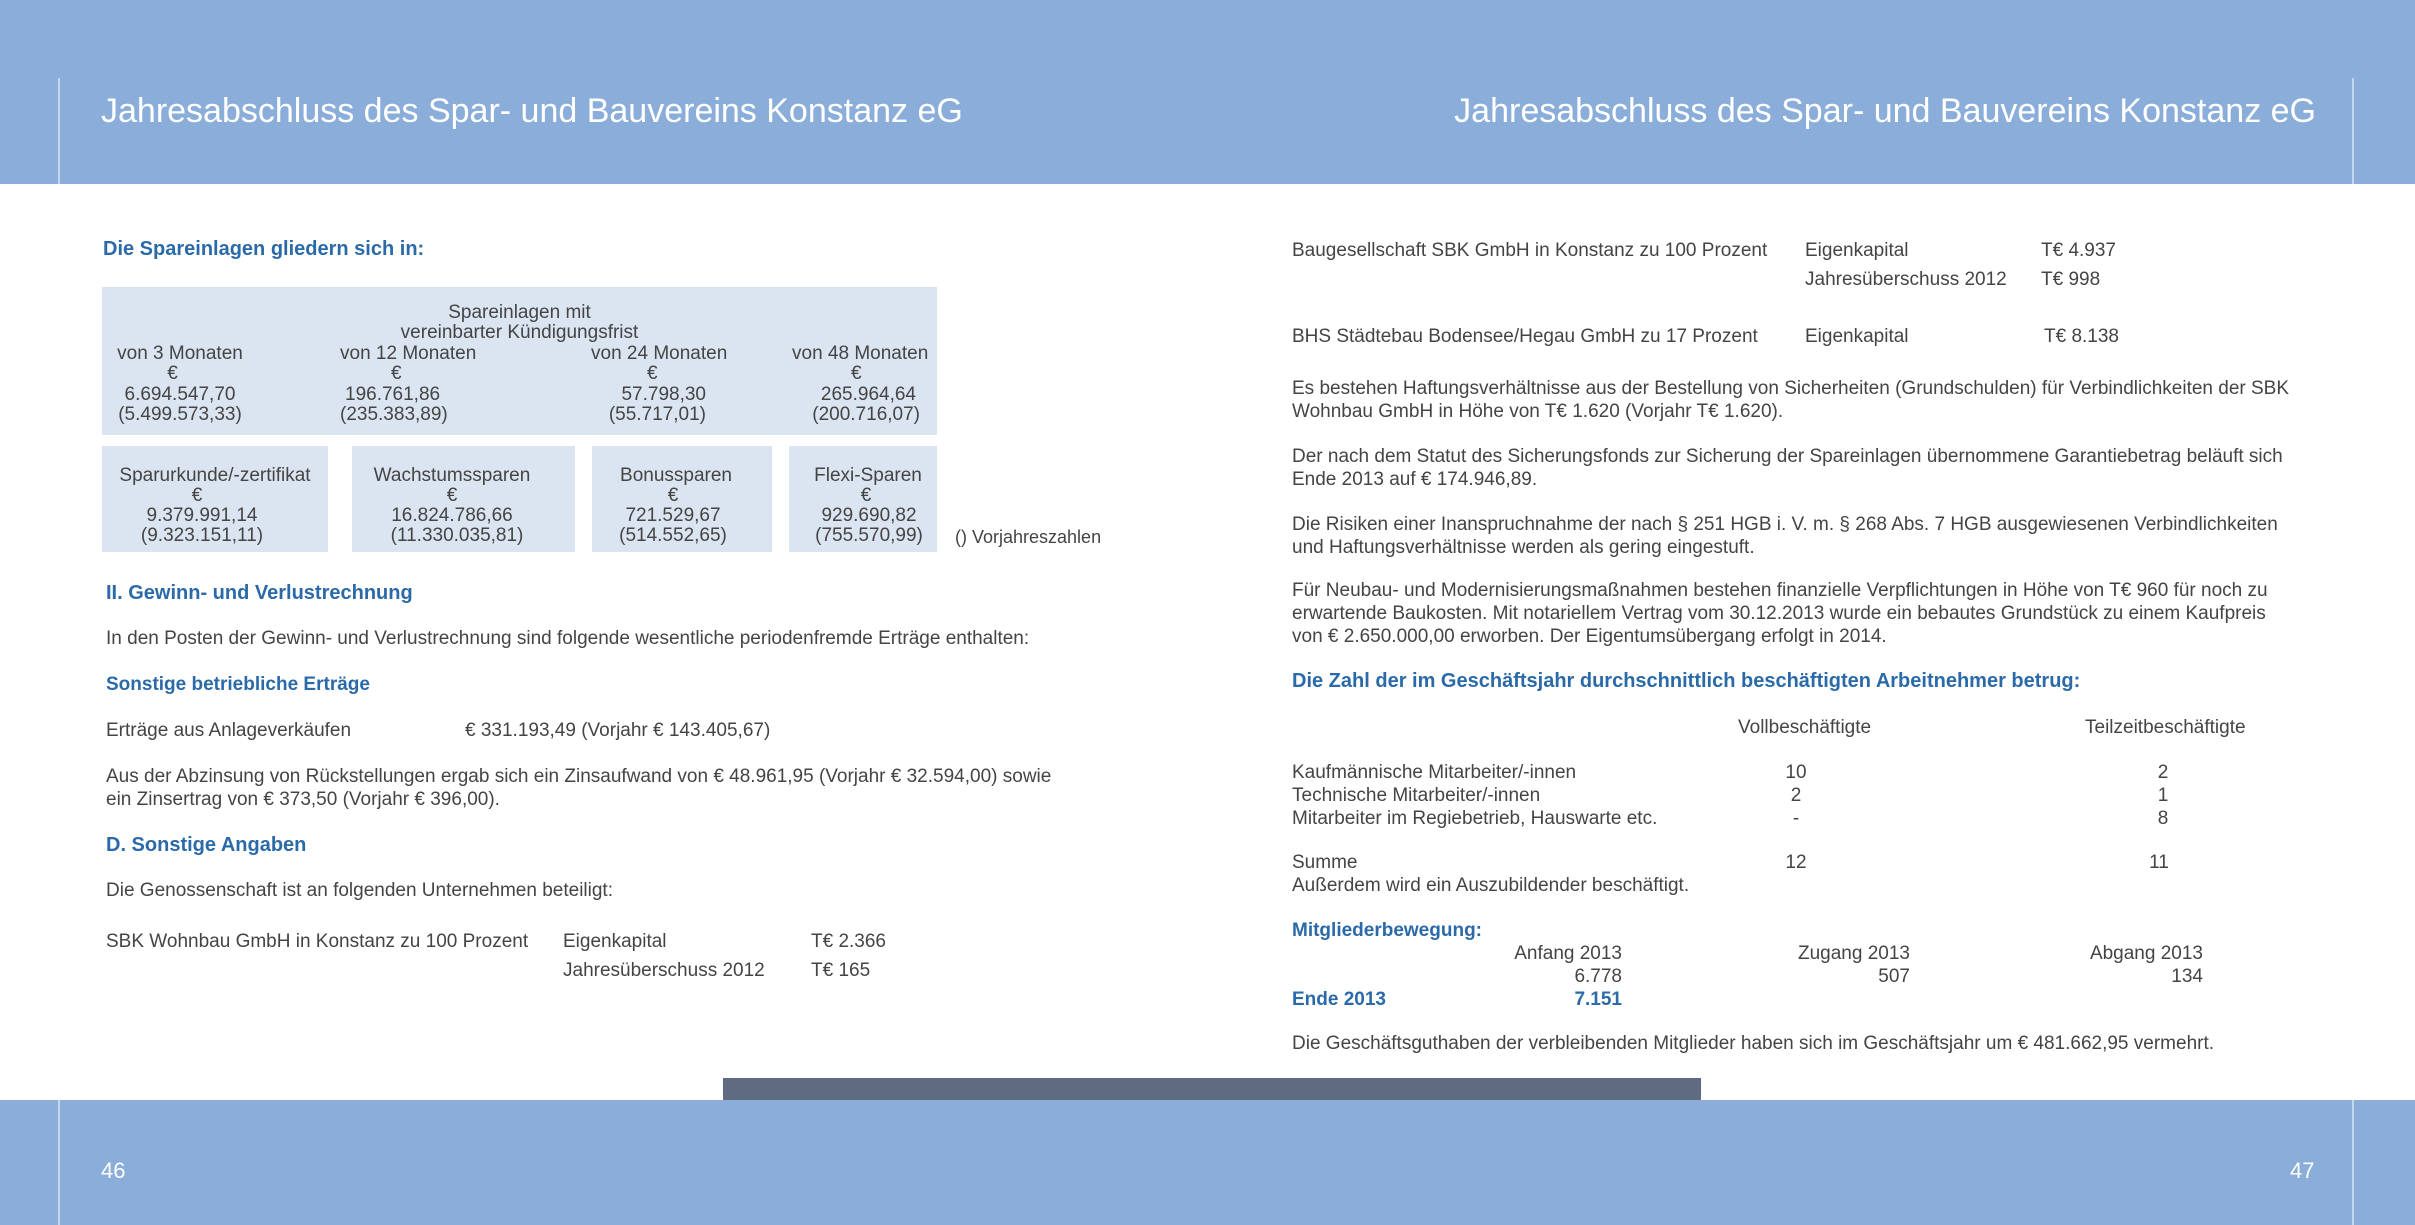 The height and width of the screenshot is (1225, 2415). What do you see at coordinates (1415, 479) in the screenshot?
I see `garantie-line2: Ende 2013 auf € 174.946,89.` at bounding box center [1415, 479].